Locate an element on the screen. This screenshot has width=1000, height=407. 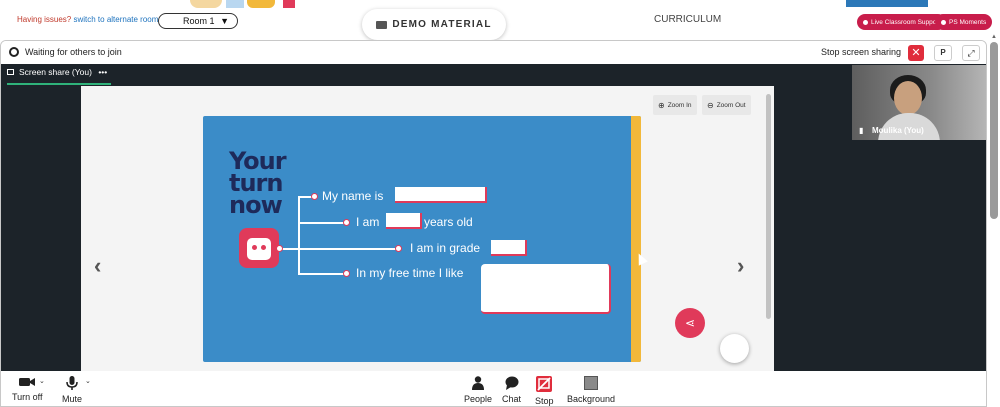
background-icon is located at coordinates (591, 383).